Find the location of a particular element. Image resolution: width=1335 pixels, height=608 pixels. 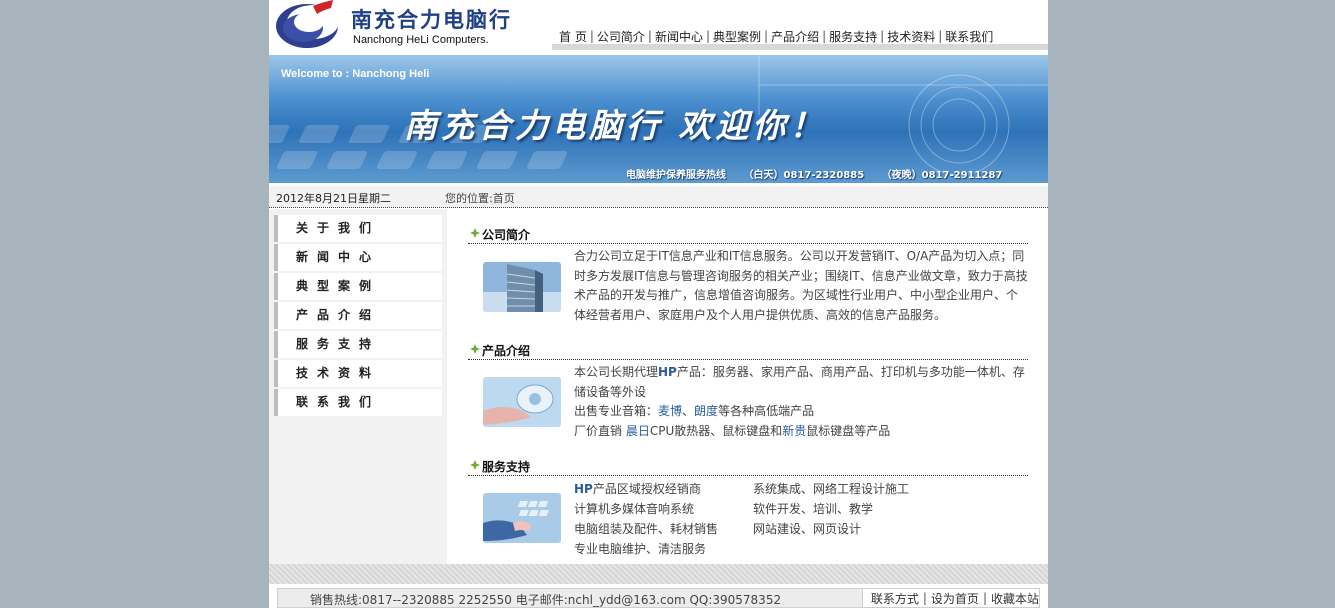

nav-underline is located at coordinates (800, 47).